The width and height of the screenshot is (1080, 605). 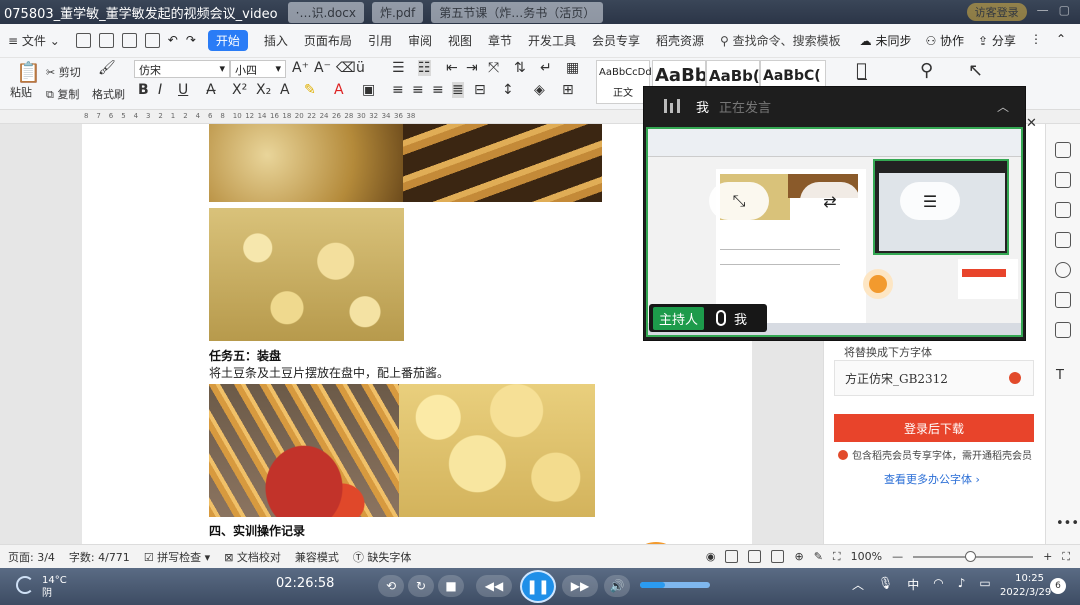 I want to click on shading-icon: ◈, so click(x=539, y=90).